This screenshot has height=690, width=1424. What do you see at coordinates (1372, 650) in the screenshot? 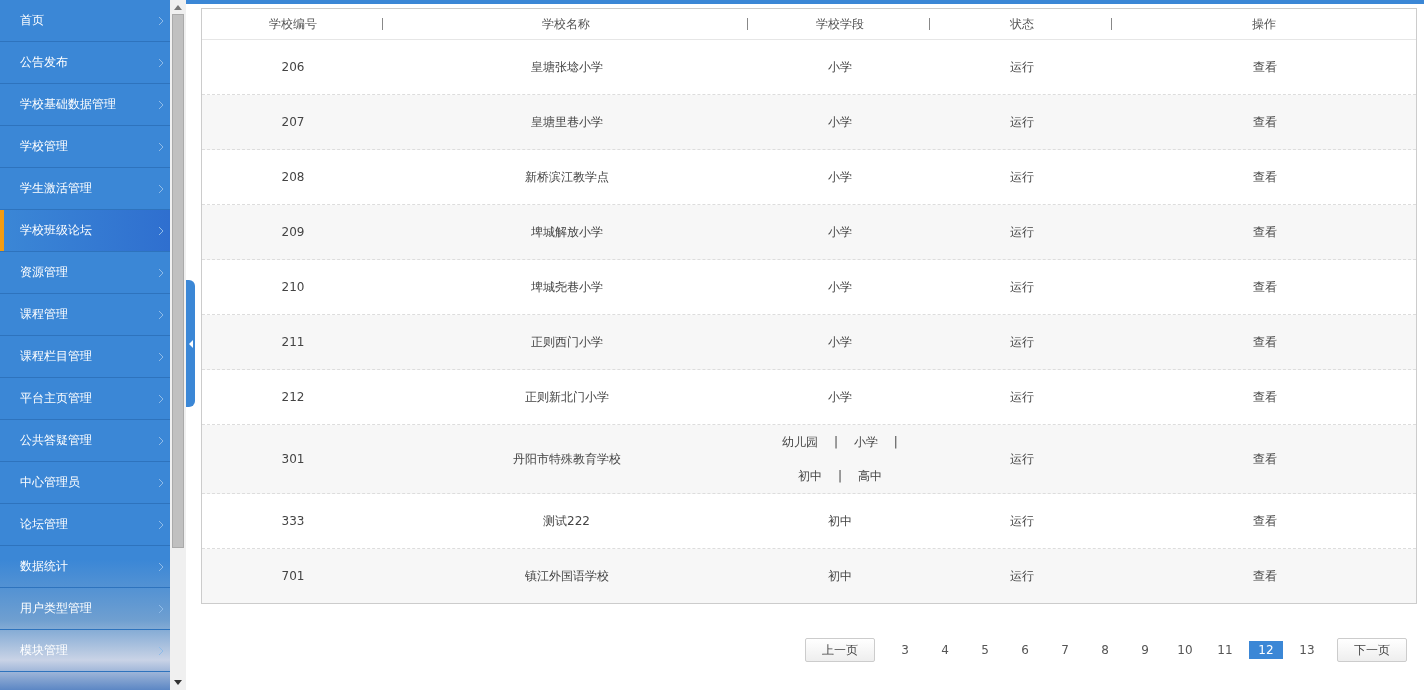
I see `next-page-button: 下一页` at bounding box center [1372, 650].